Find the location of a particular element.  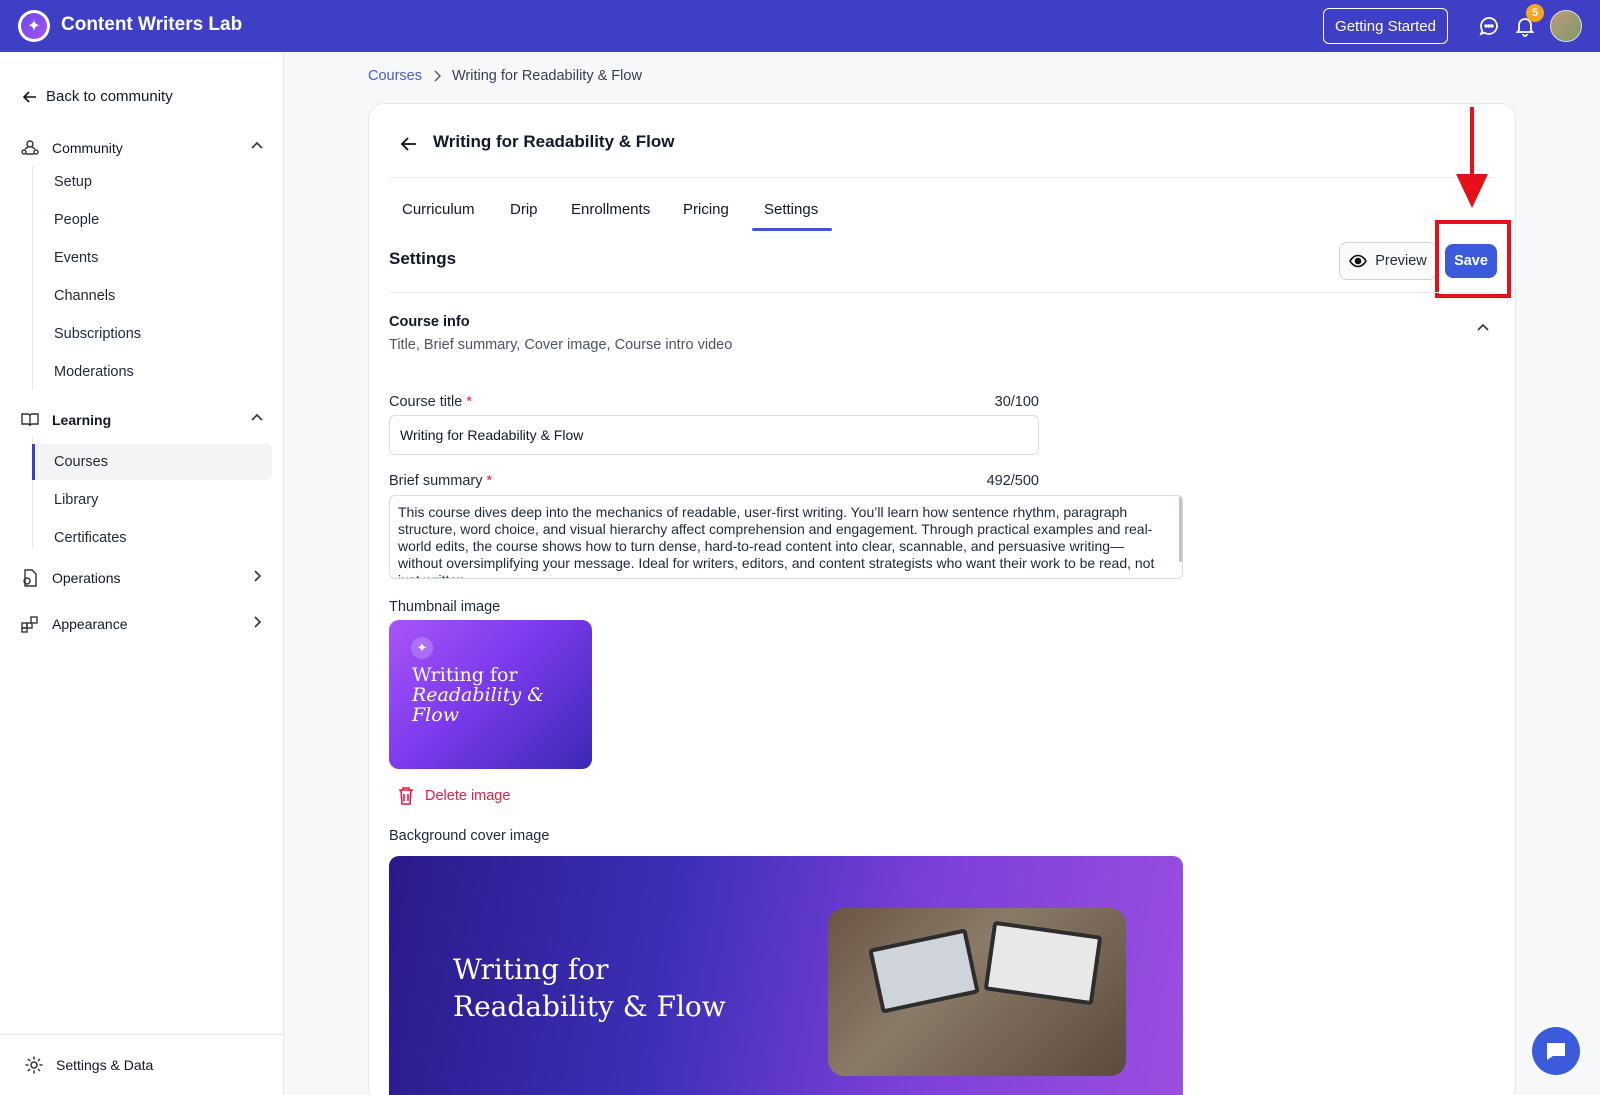

settings-and-data-label: Settings & Data is located at coordinates (105, 1065).